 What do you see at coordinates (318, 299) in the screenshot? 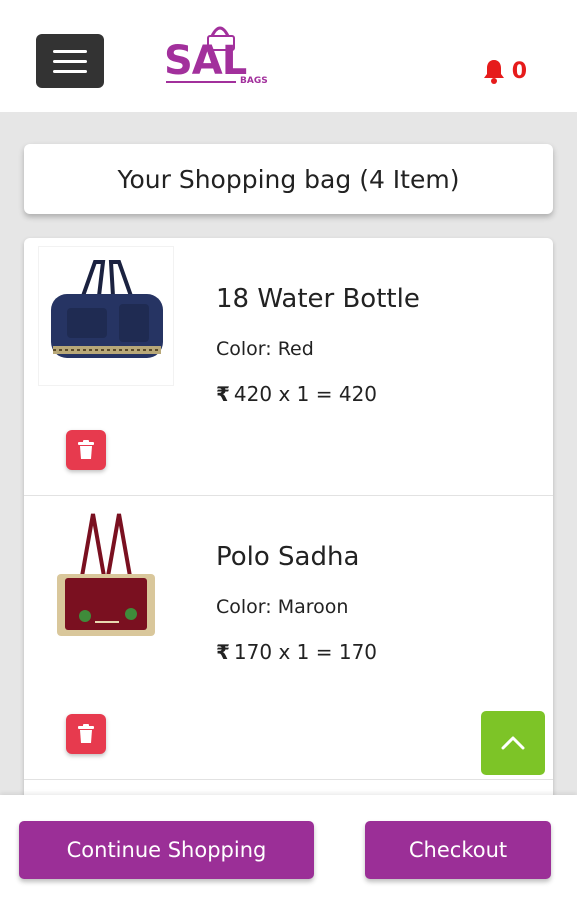
I see `product-name: 18 Water Bottle` at bounding box center [318, 299].